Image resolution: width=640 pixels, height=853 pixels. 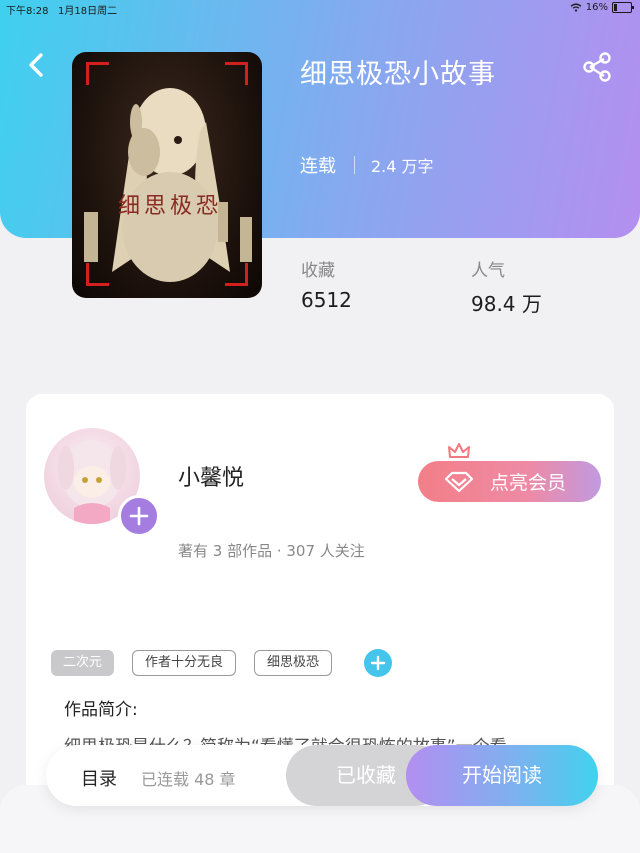 I want to click on status-date: 1月18日周二, so click(x=88, y=11).